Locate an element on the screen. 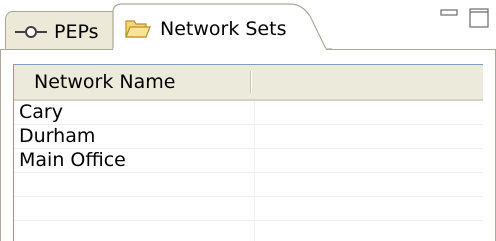 The image size is (496, 241). table-header: Network Name is located at coordinates (248, 83).